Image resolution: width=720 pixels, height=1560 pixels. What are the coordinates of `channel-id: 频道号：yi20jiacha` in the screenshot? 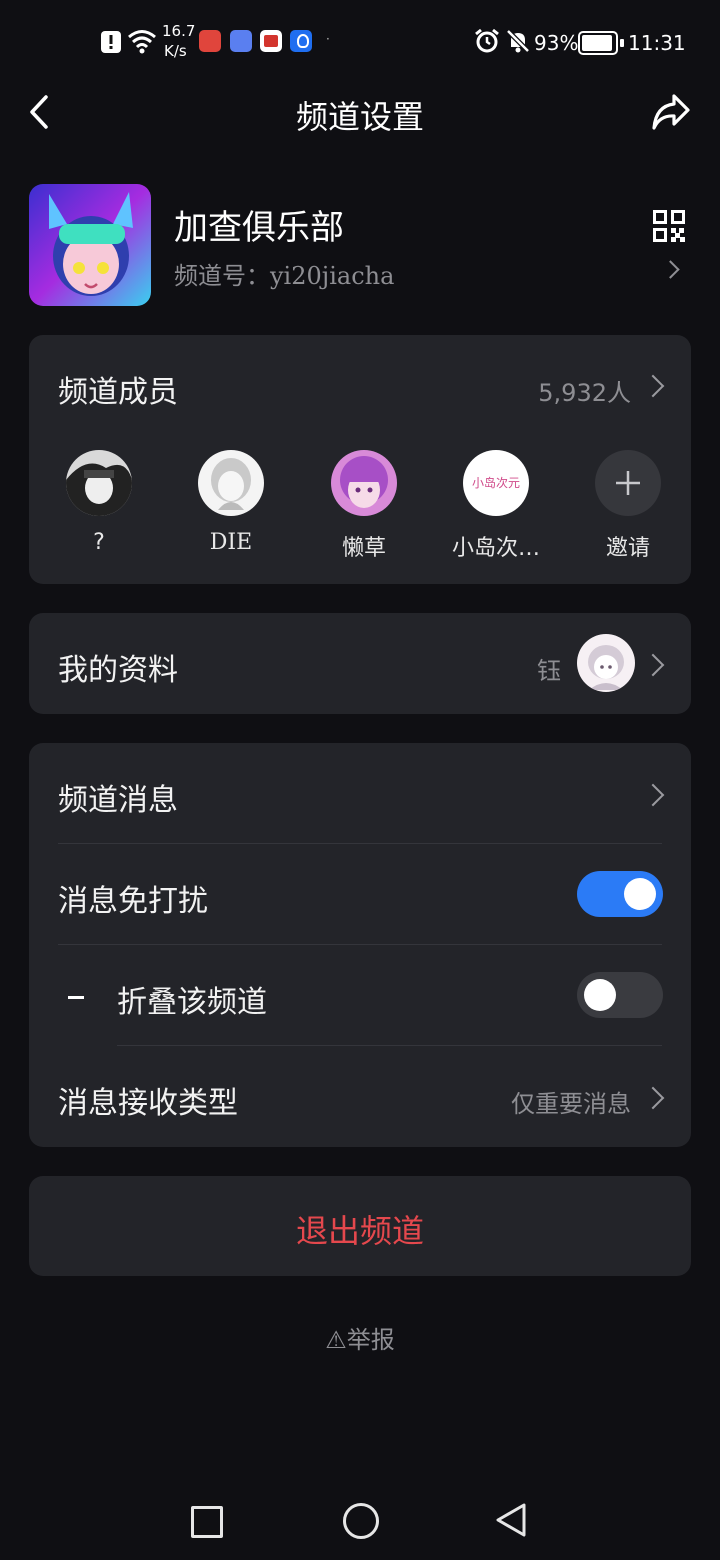 It's located at (284, 276).